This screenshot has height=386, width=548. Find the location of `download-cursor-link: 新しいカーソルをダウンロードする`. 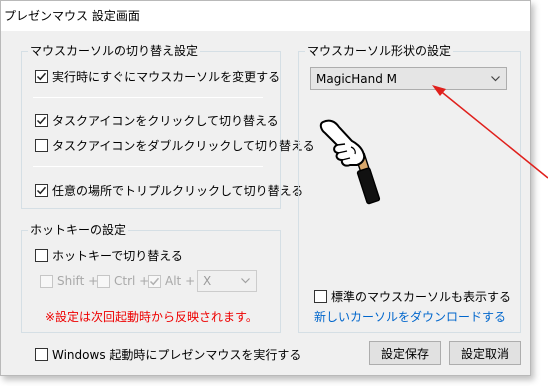

download-cursor-link: 新しいカーソルをダウンロードする is located at coordinates (410, 316).